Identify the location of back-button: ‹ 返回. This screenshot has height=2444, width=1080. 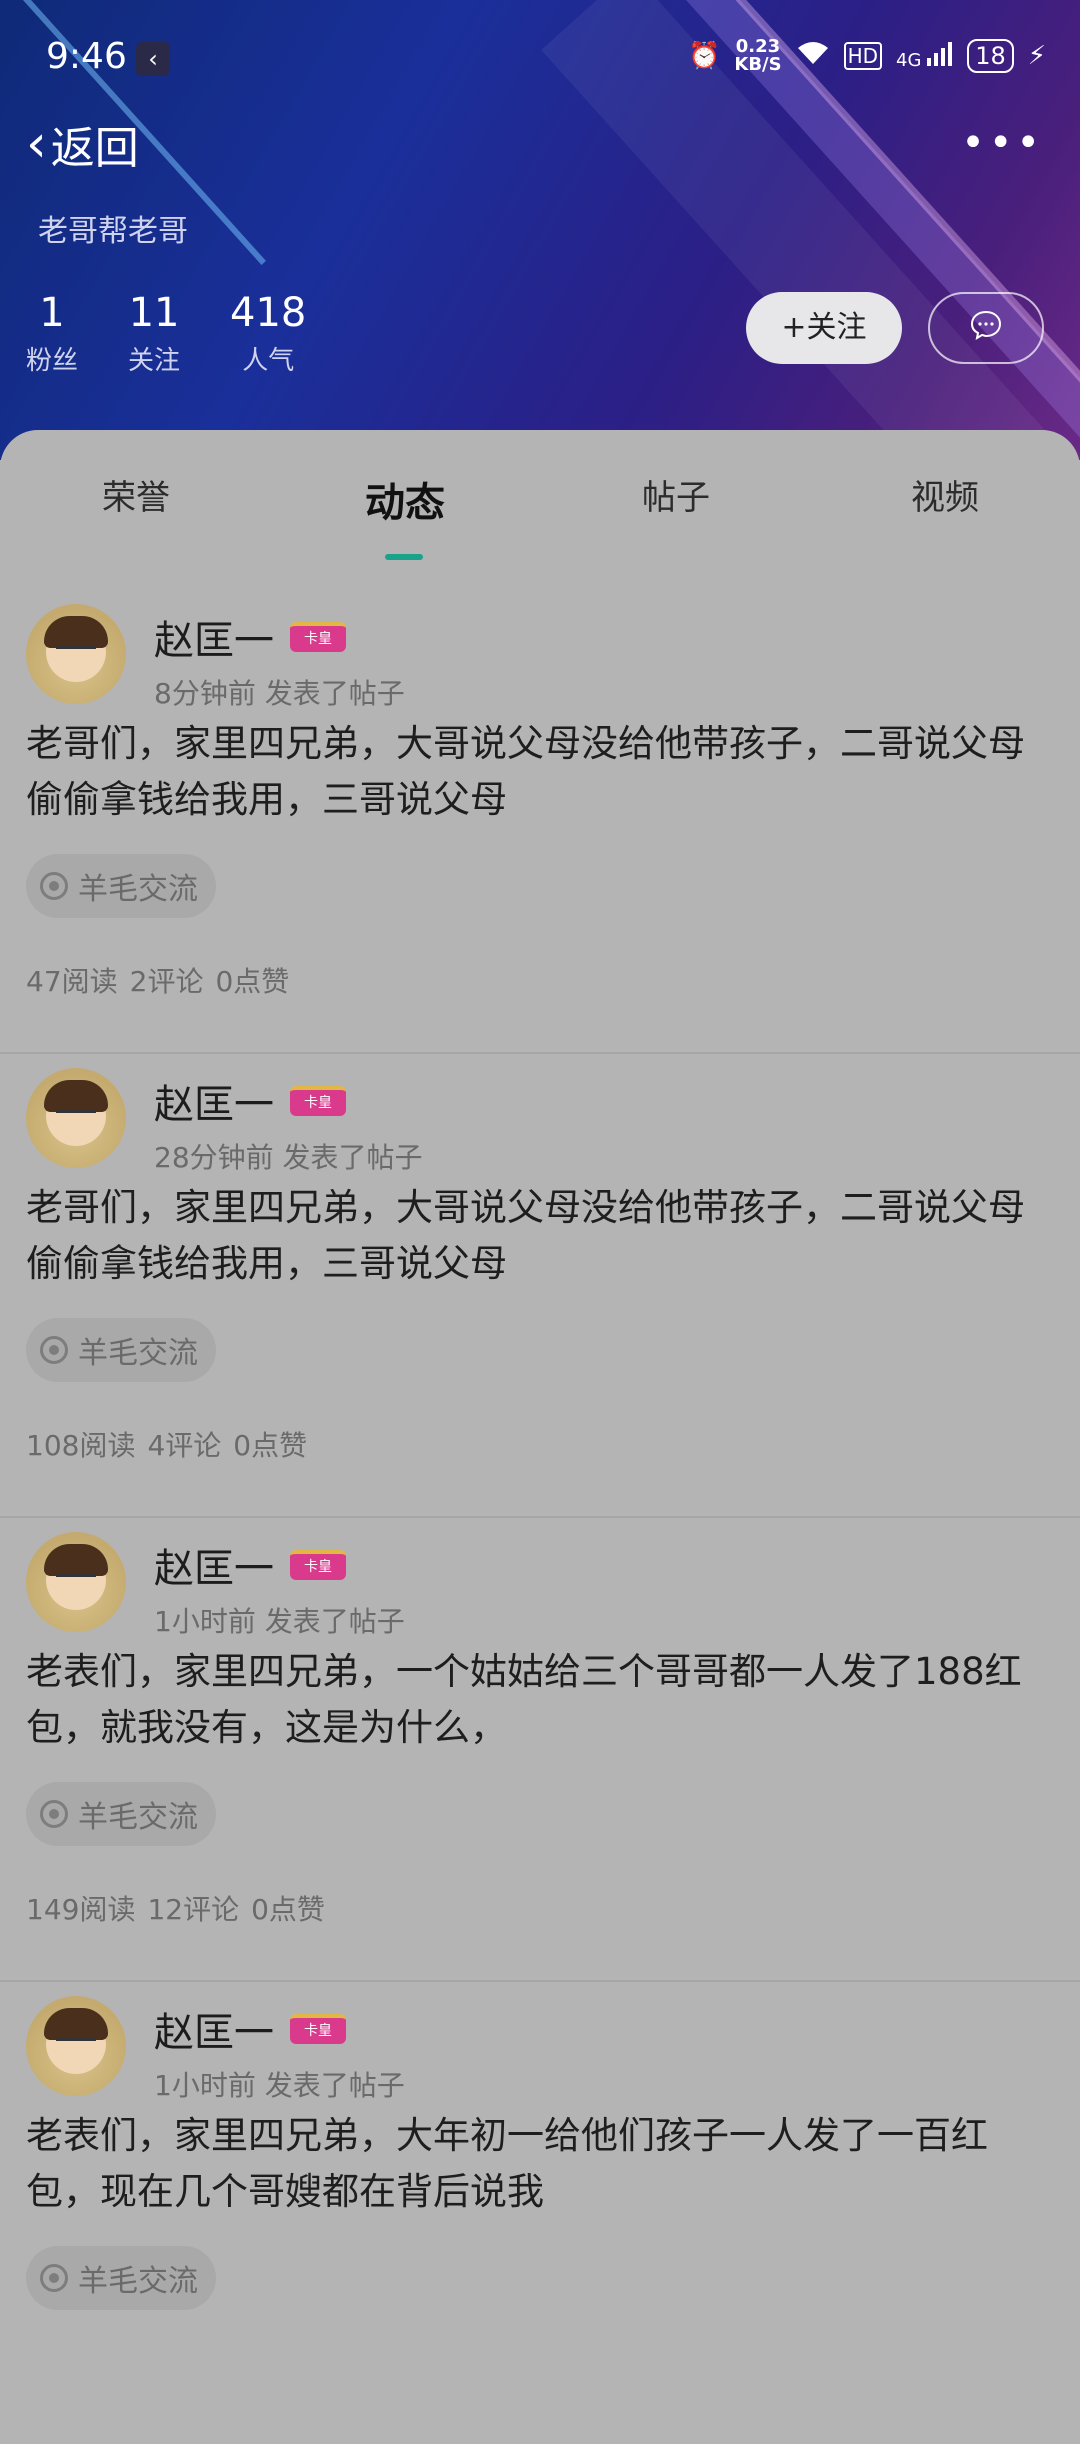
(82, 144).